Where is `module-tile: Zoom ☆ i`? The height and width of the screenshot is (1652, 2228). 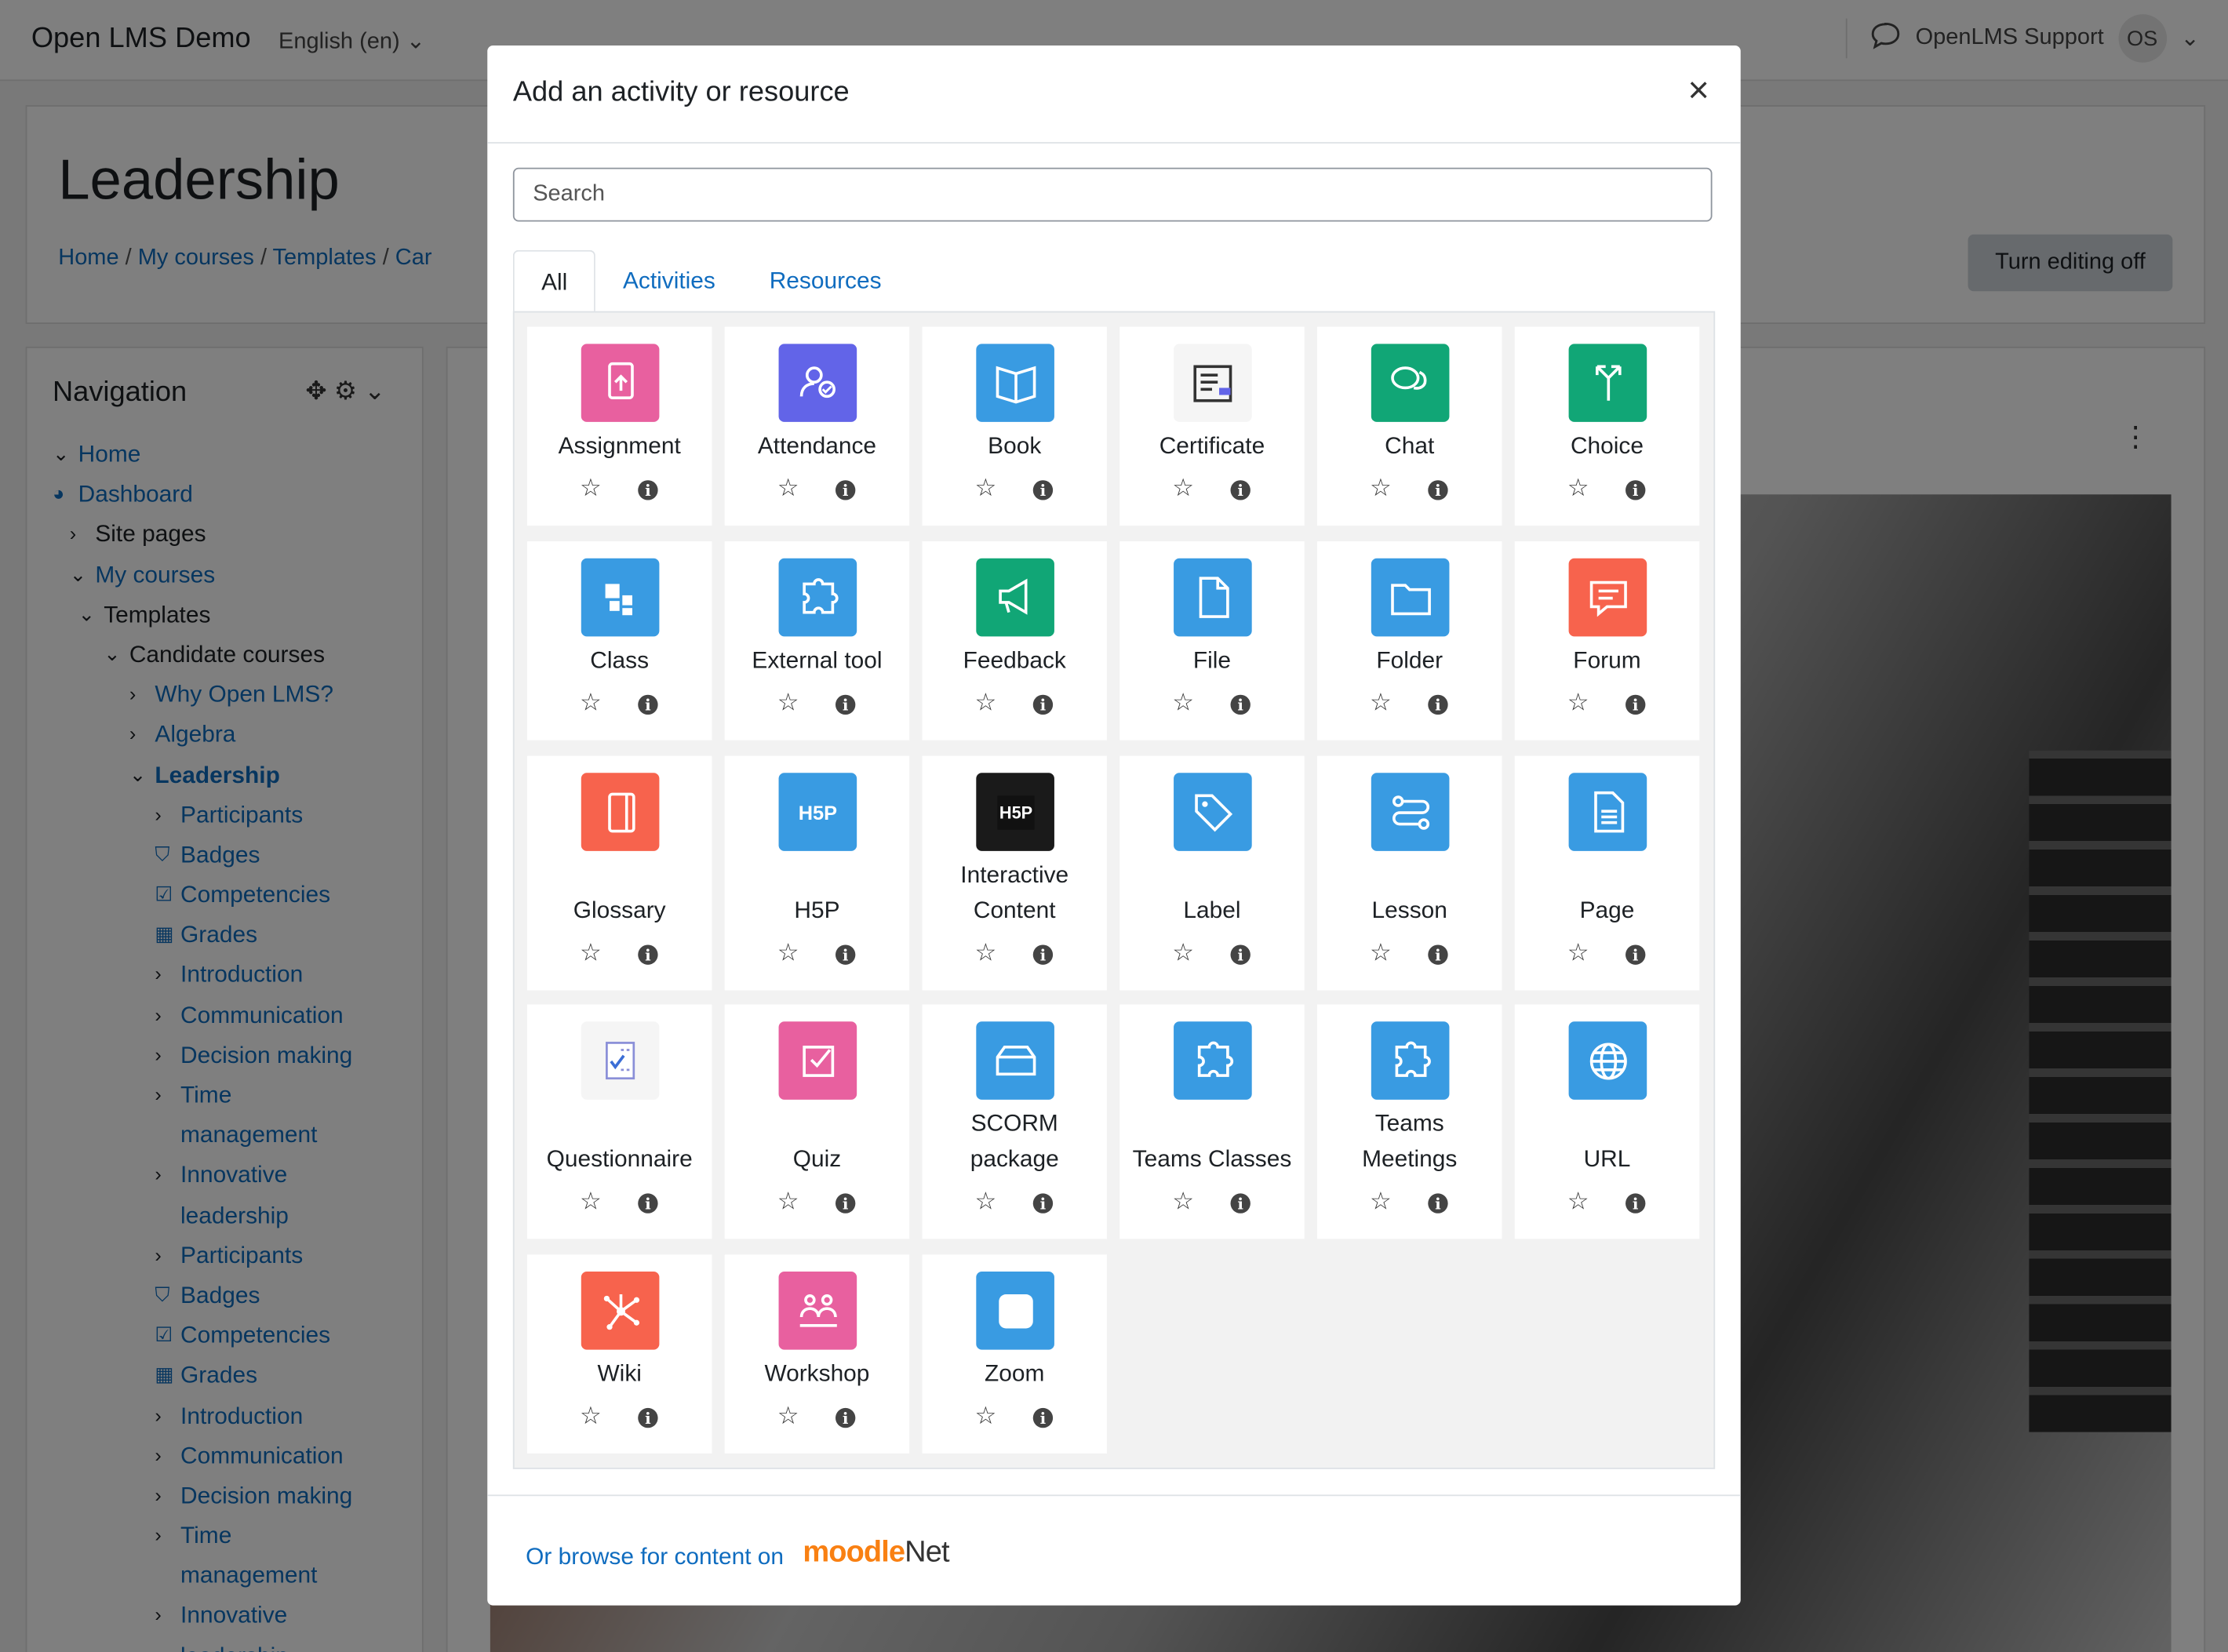
module-tile: Zoom ☆ i is located at coordinates (1014, 1354).